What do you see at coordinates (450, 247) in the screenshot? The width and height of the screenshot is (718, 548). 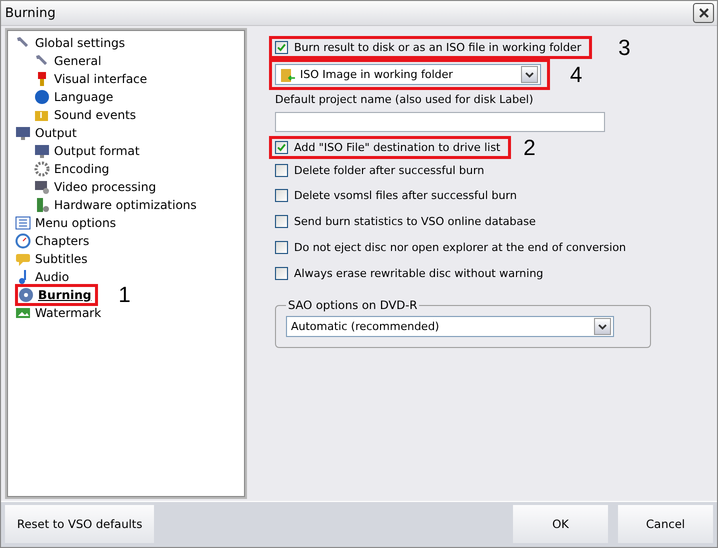 I see `checkbox-option: Do not eject disc nor open explorer at the end of conversion` at bounding box center [450, 247].